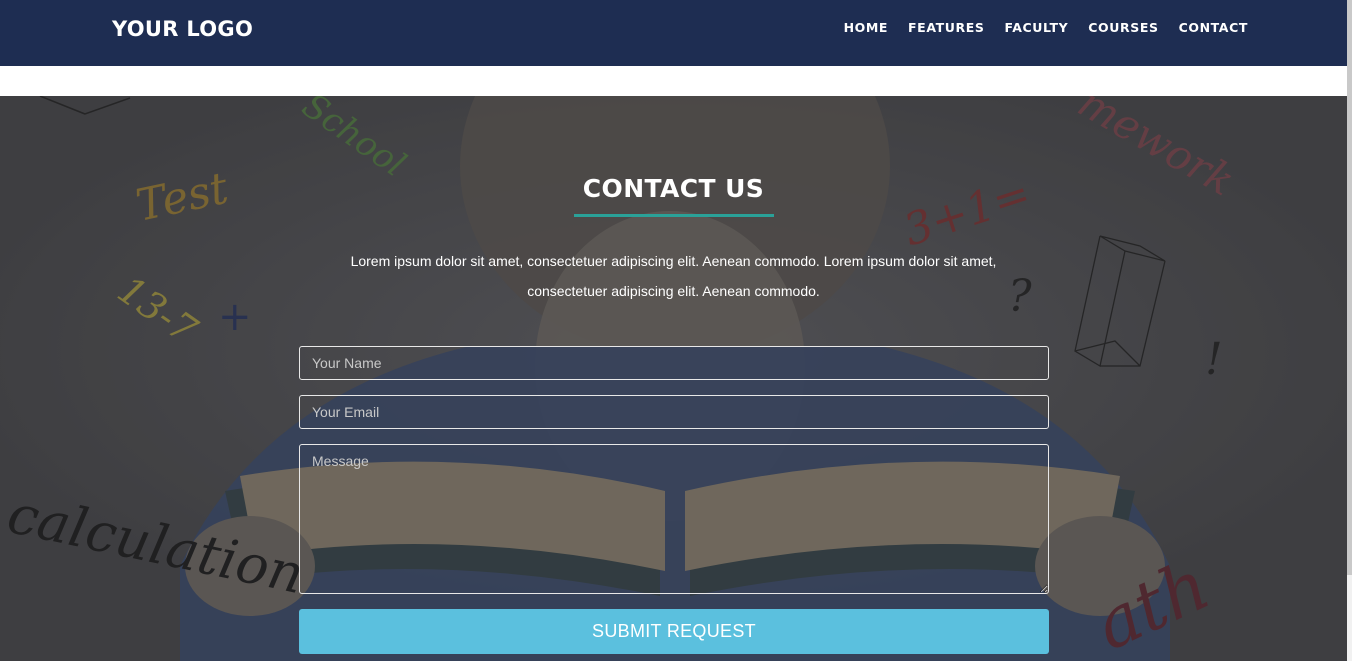  What do you see at coordinates (866, 27) in the screenshot?
I see `nav-home: HOME` at bounding box center [866, 27].